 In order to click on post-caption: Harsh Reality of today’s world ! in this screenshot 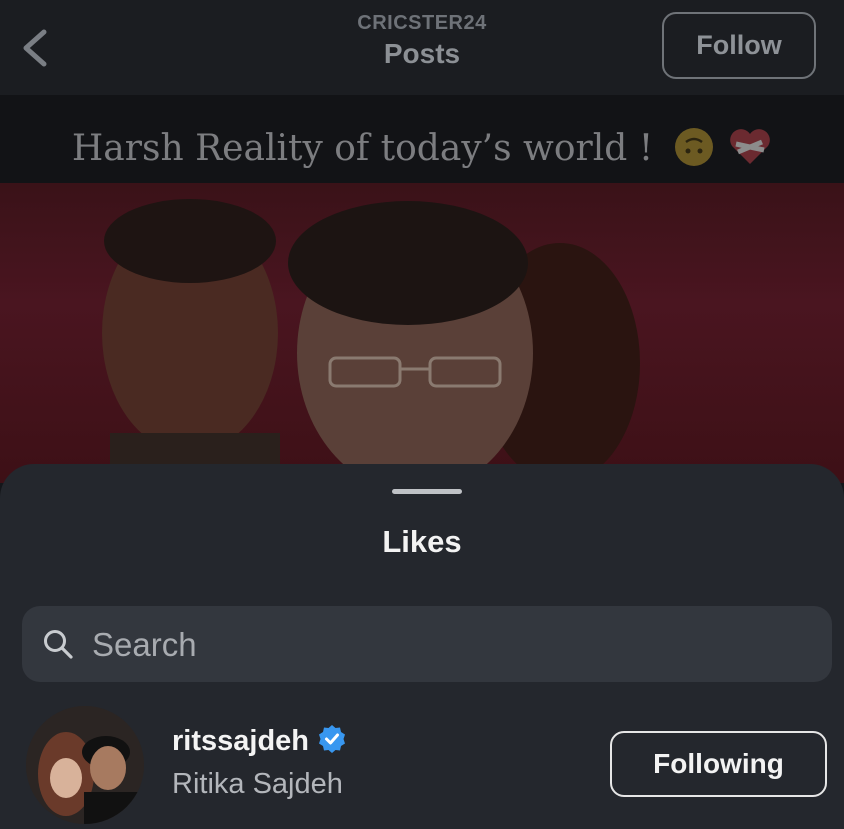, I will do `click(422, 151)`.